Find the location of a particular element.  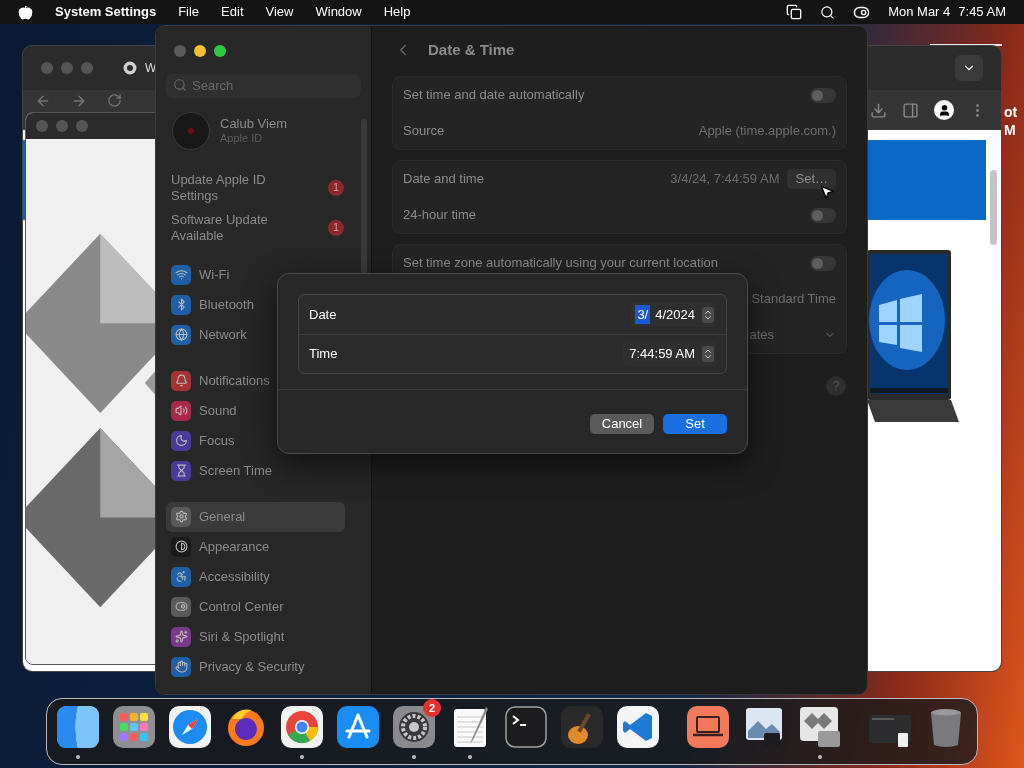

zoom-button is located at coordinates (220, 51).